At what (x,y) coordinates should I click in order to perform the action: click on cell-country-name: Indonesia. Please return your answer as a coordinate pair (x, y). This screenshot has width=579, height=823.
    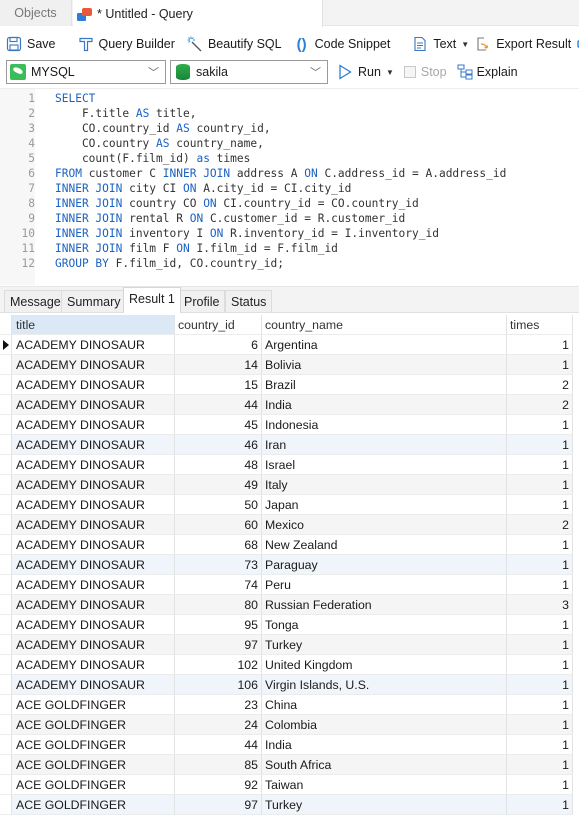
    Looking at the image, I should click on (384, 425).